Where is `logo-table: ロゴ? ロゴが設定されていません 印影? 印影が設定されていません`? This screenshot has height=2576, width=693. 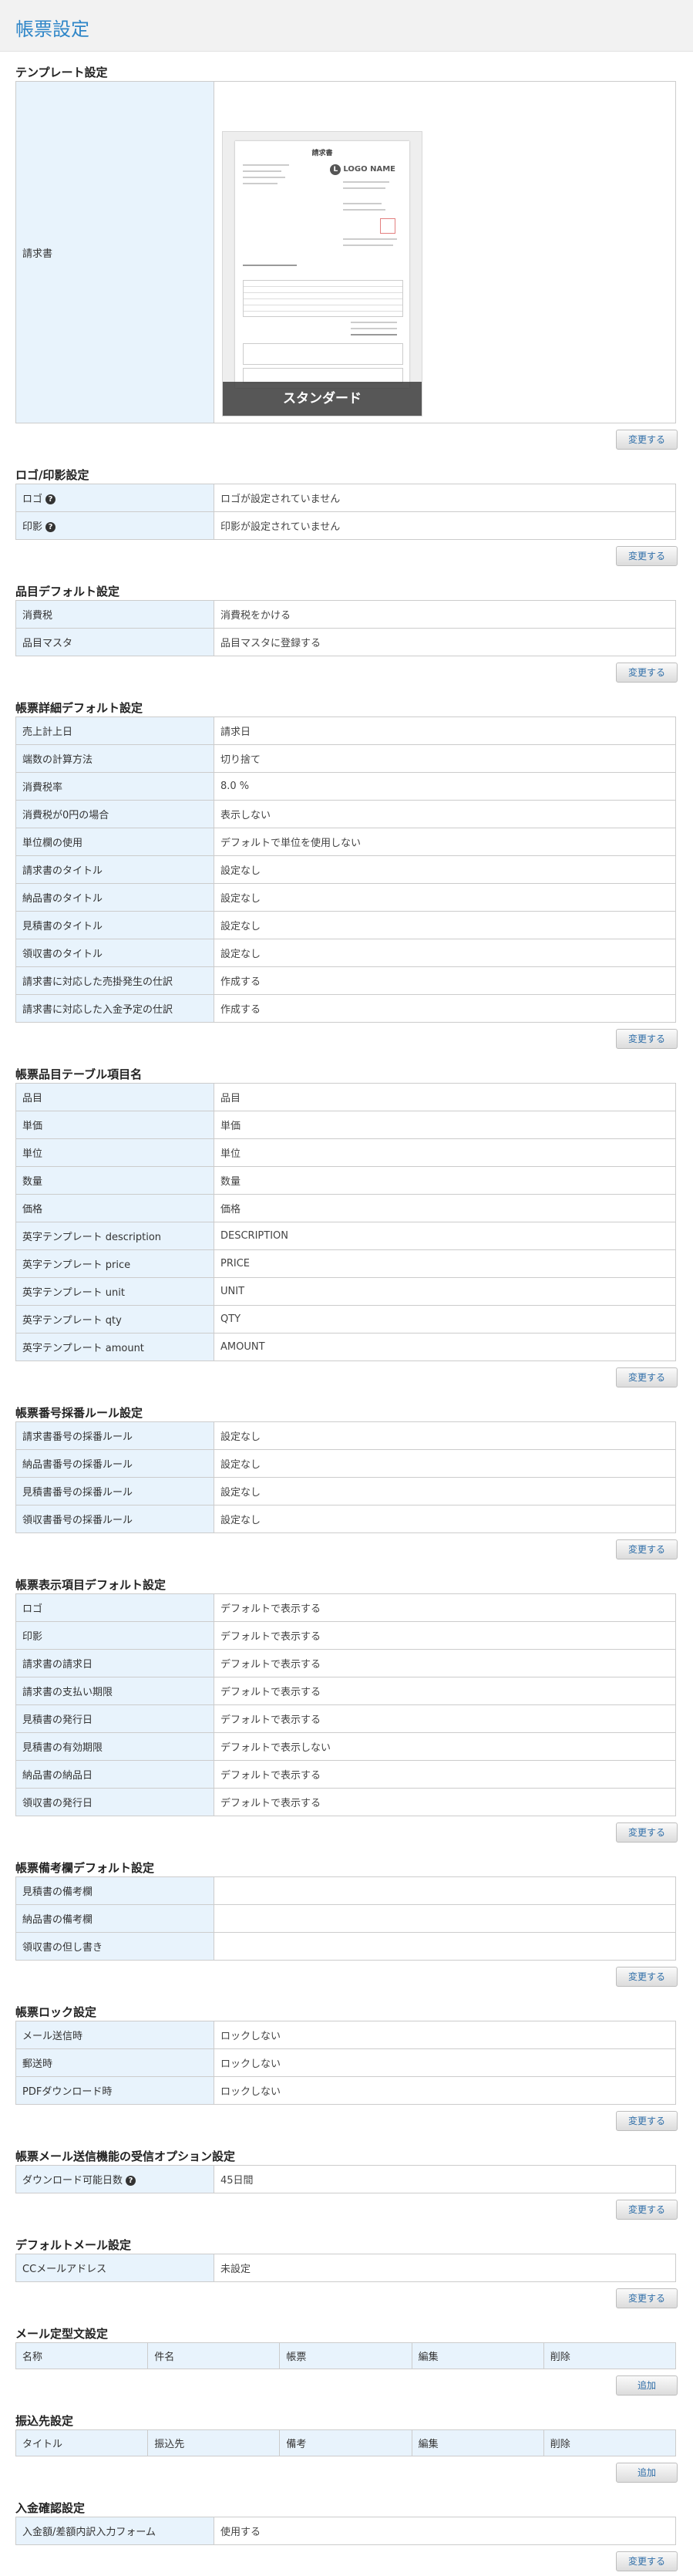
logo-table: ロゴ? ロゴが設定されていません 印影? 印影が設定されていません is located at coordinates (346, 512).